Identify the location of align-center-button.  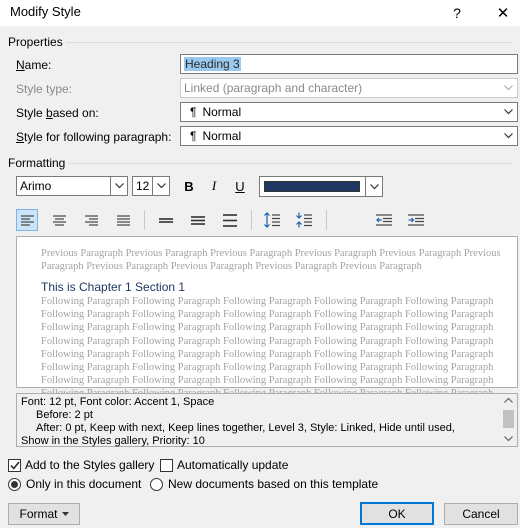
(59, 220).